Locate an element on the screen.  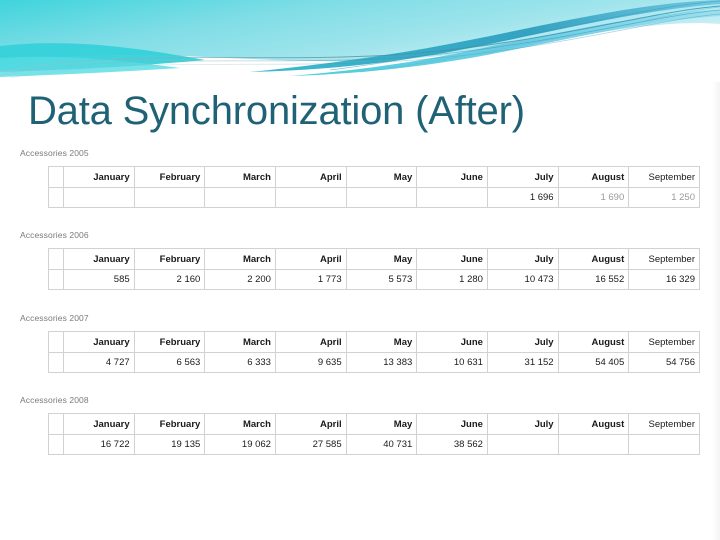
table-cell-april: 1 773 is located at coordinates (310, 279).